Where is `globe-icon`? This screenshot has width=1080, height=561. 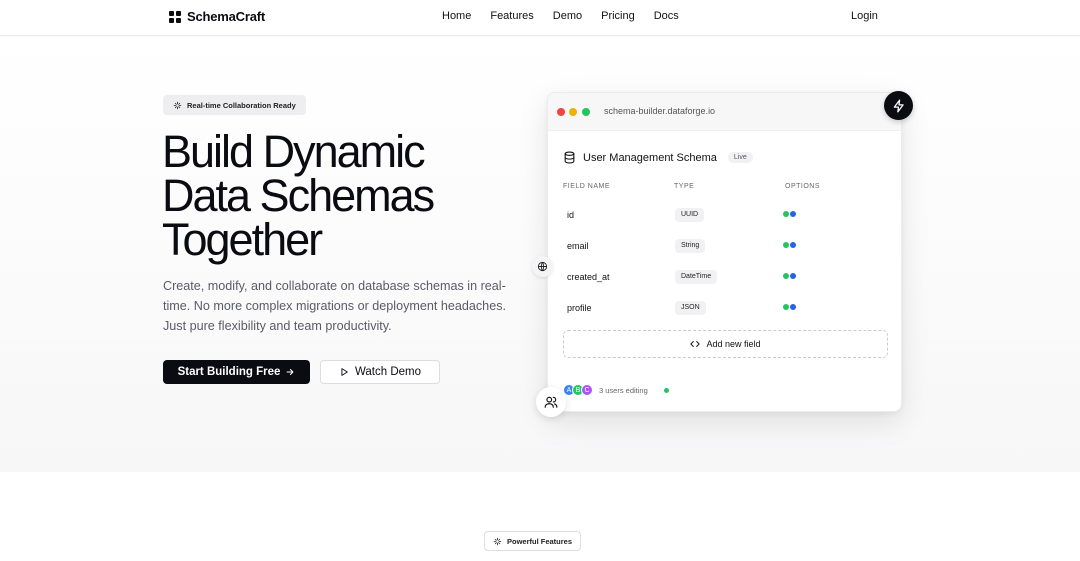 globe-icon is located at coordinates (542, 266).